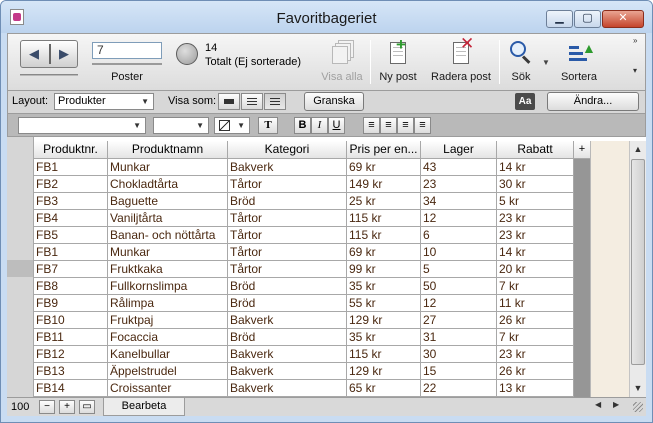 The image size is (653, 423). I want to click on table-cell: Croissanter, so click(168, 388).